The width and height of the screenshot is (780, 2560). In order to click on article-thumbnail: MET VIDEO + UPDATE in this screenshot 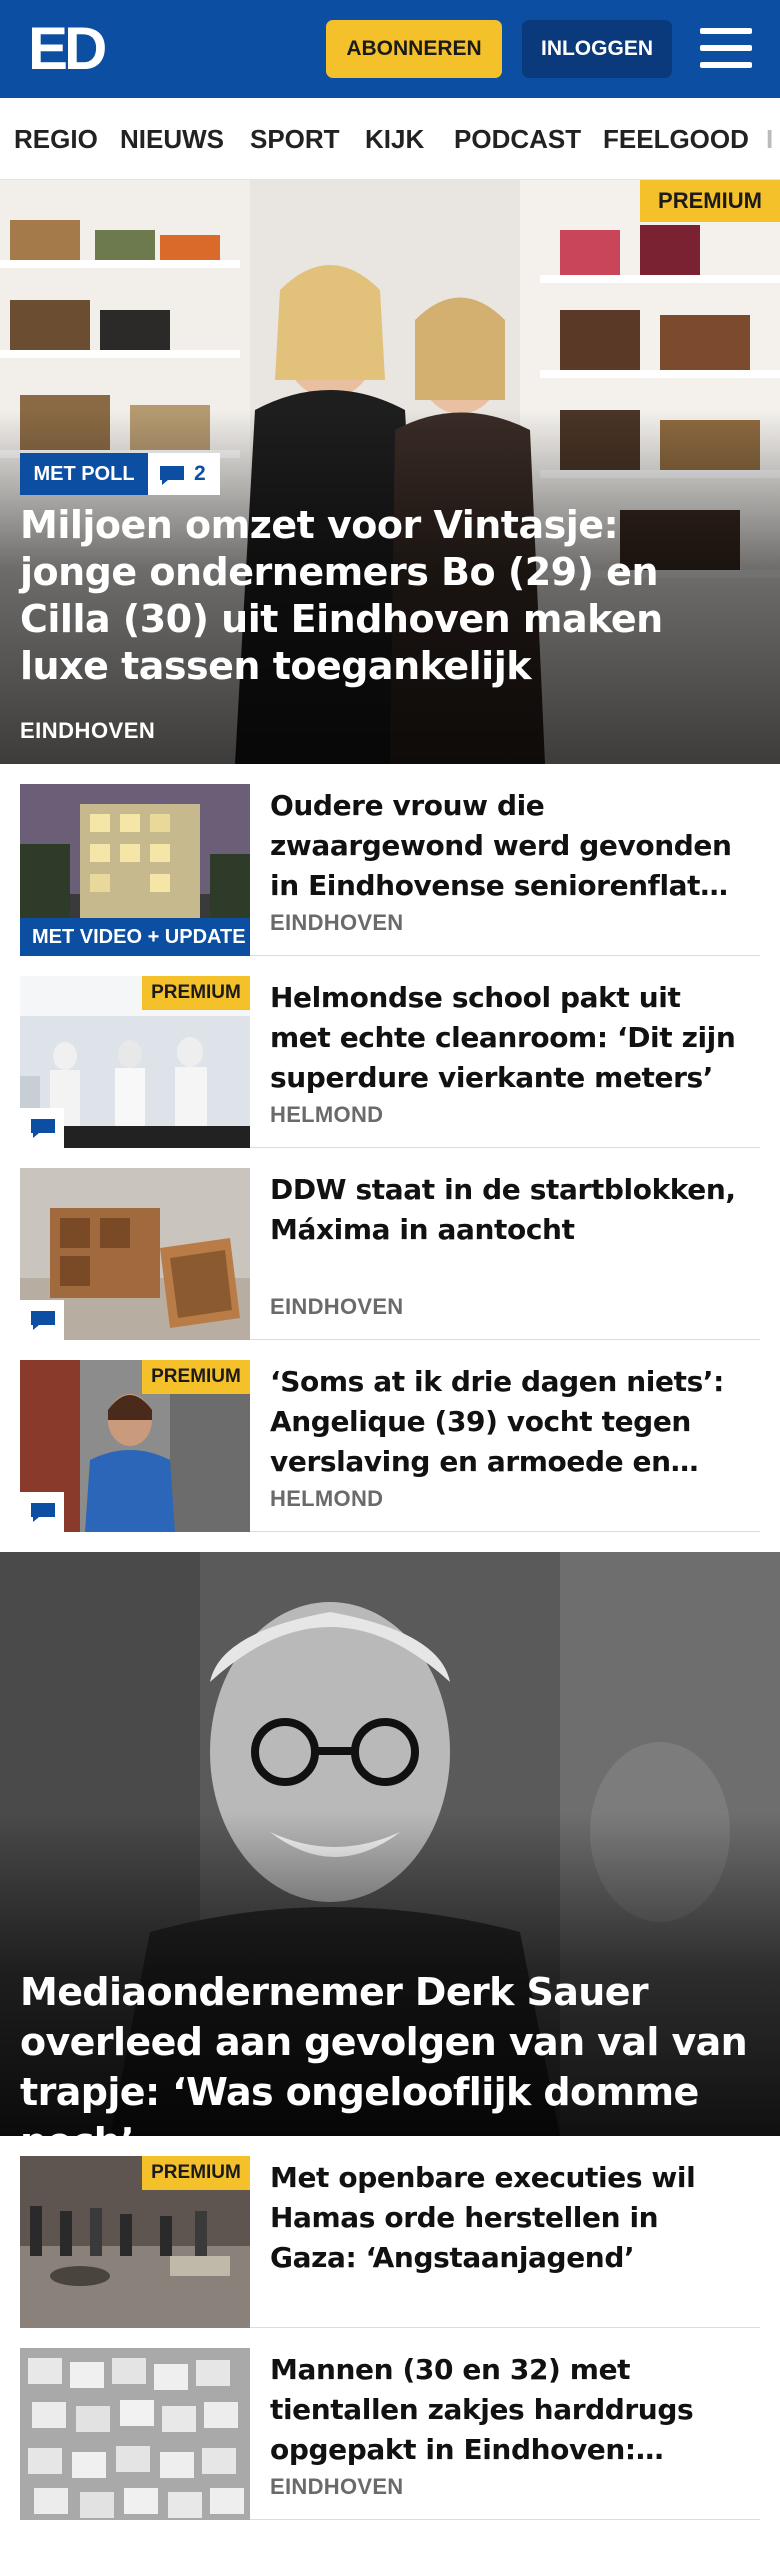, I will do `click(135, 870)`.